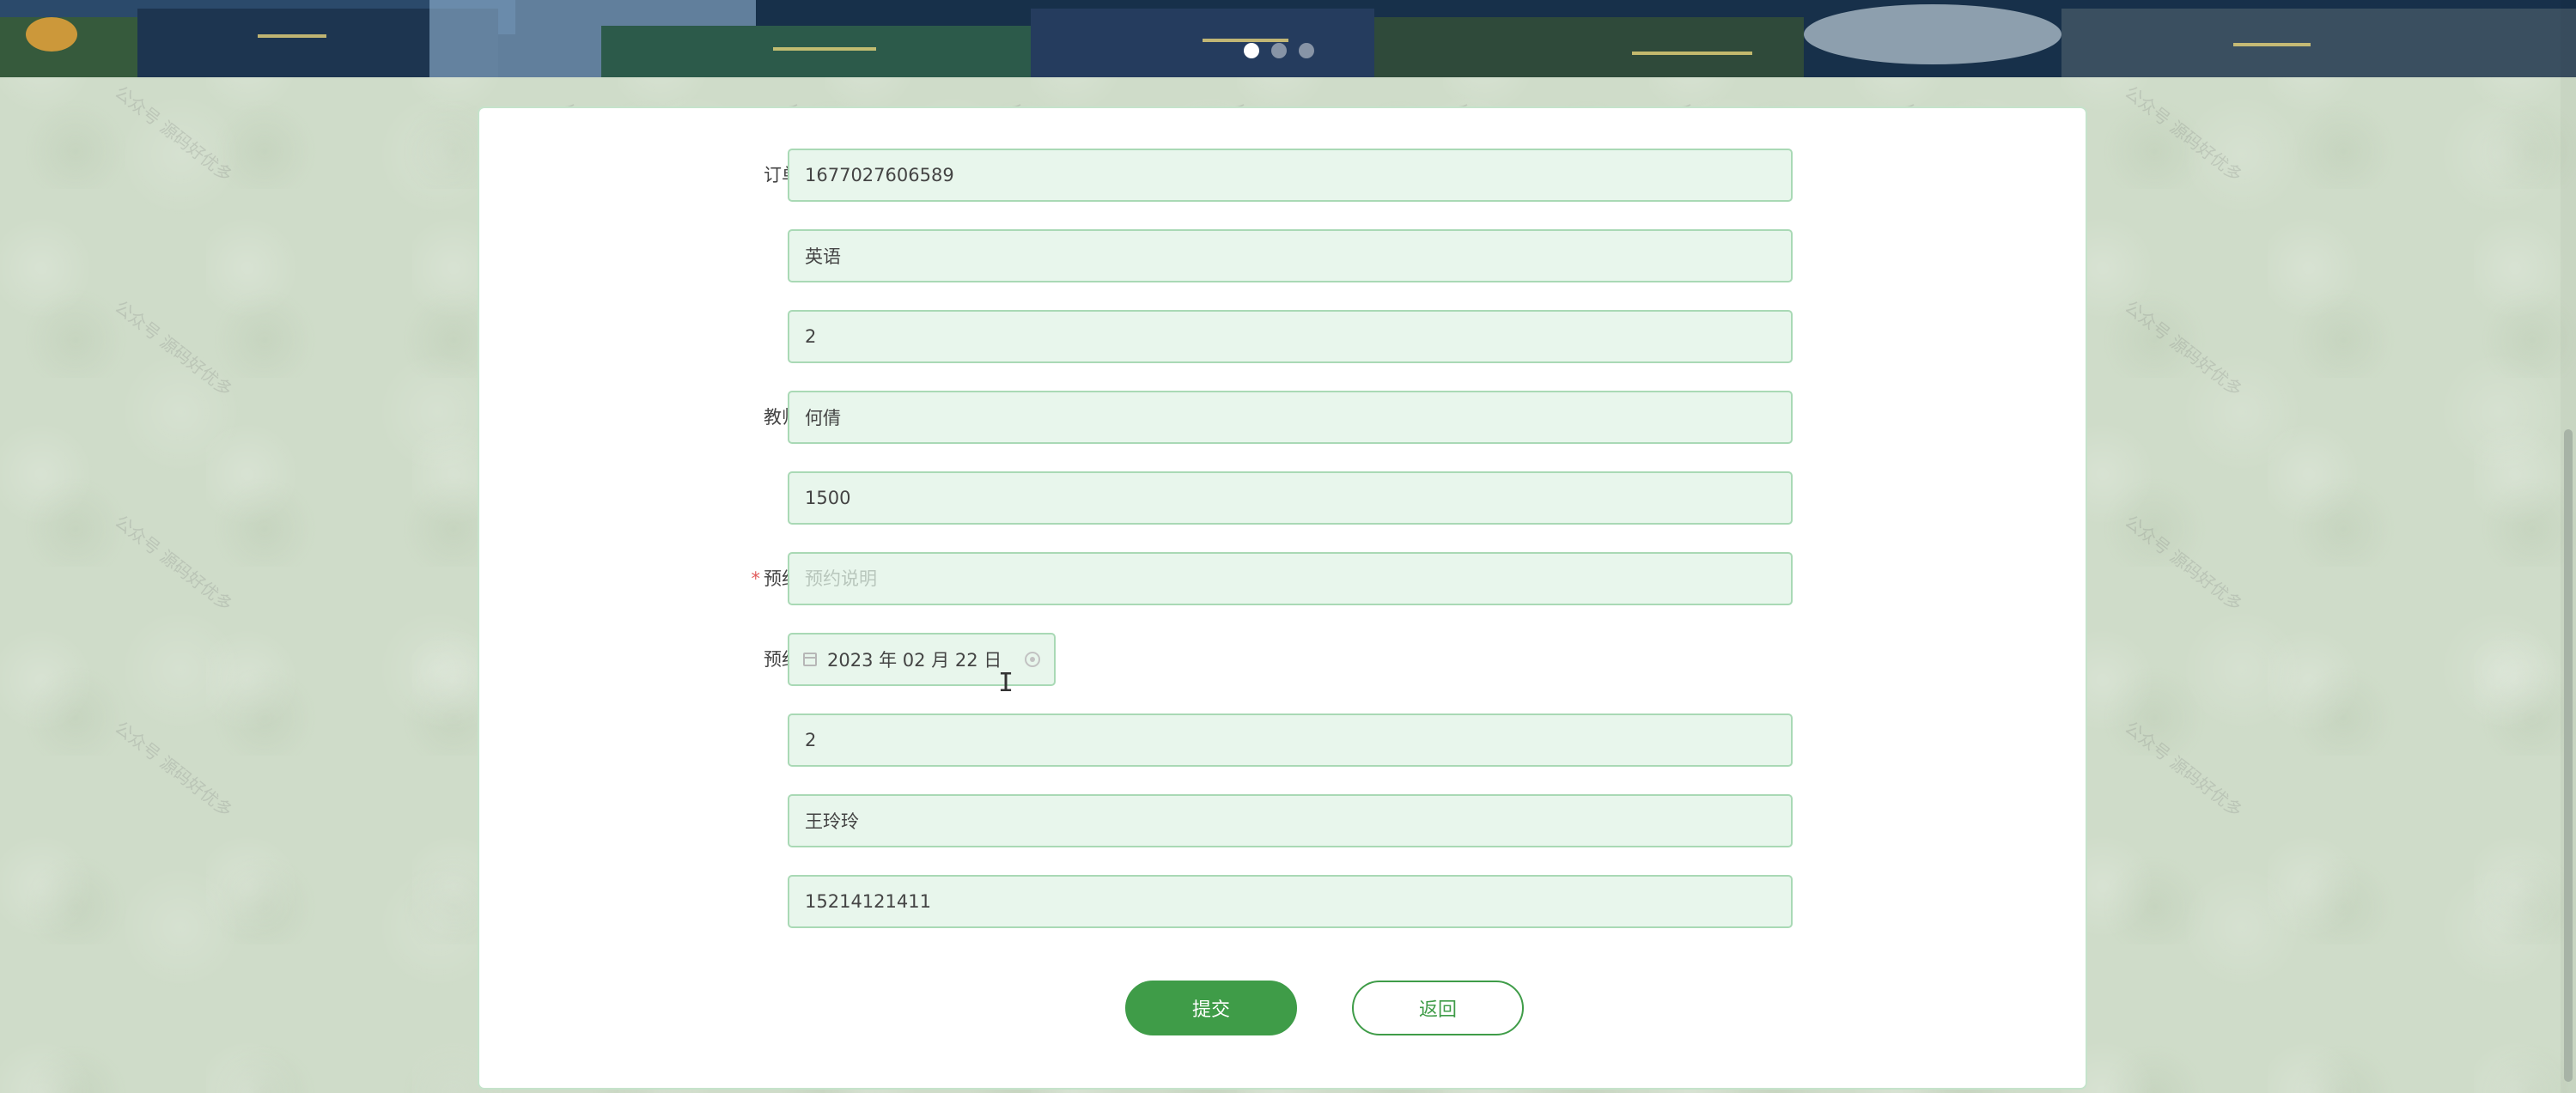 This screenshot has height=1093, width=2576. I want to click on form-row-staff-id: 工号, so click(1282, 336).